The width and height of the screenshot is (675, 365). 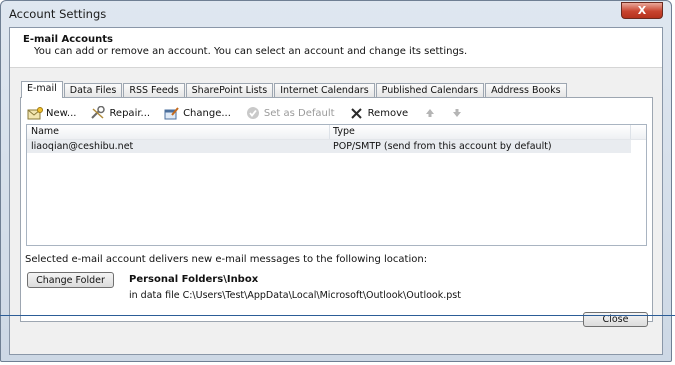 I want to click on tab-internet-calendars: Internet Calendars, so click(x=324, y=90).